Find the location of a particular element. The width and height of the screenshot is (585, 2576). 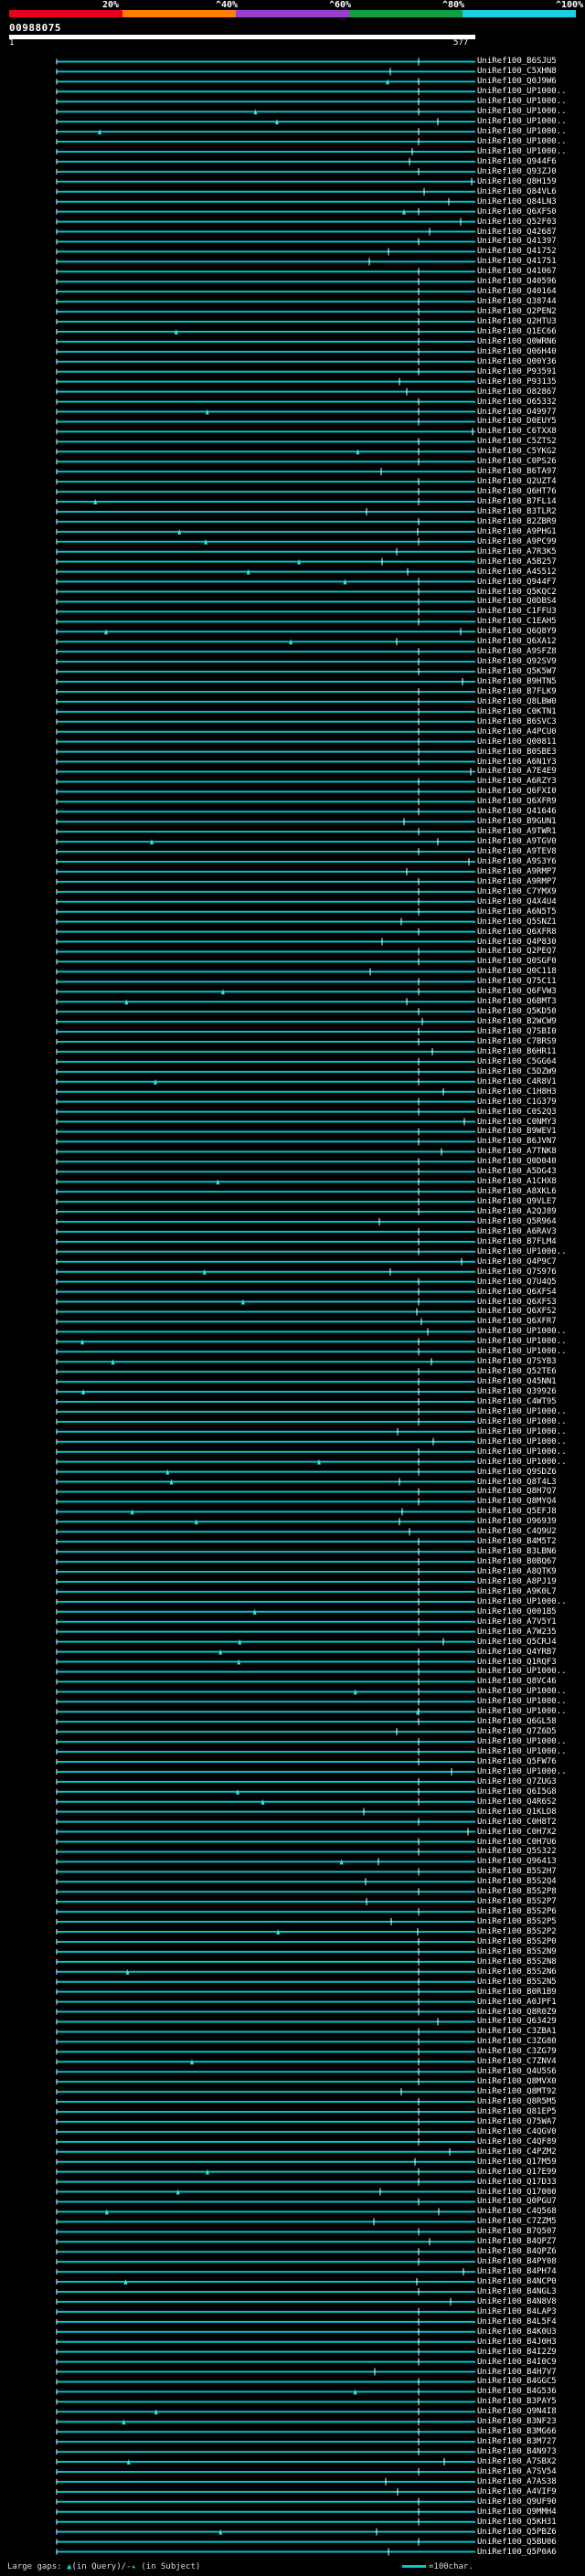

hit-label: UniRef100_Q0PGU7 is located at coordinates (530, 2201).